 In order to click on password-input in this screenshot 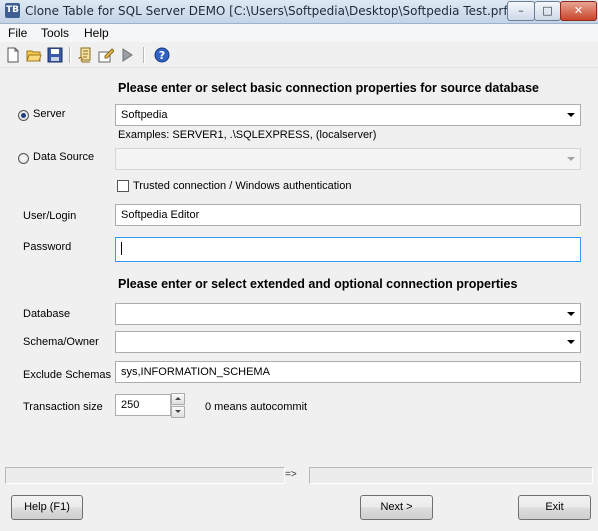, I will do `click(348, 249)`.